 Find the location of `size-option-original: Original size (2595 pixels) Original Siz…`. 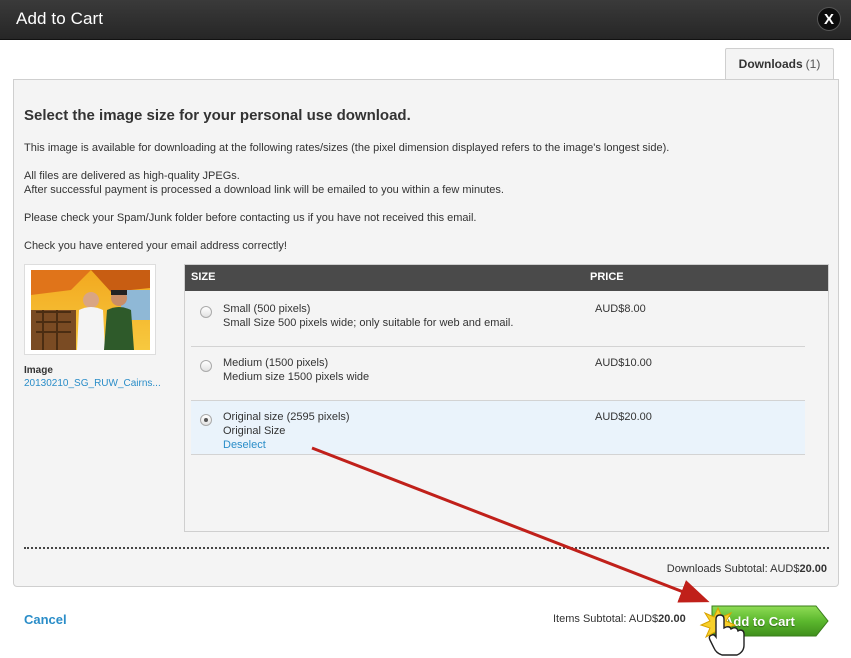

size-option-original: Original size (2595 pixels) Original Siz… is located at coordinates (498, 428).